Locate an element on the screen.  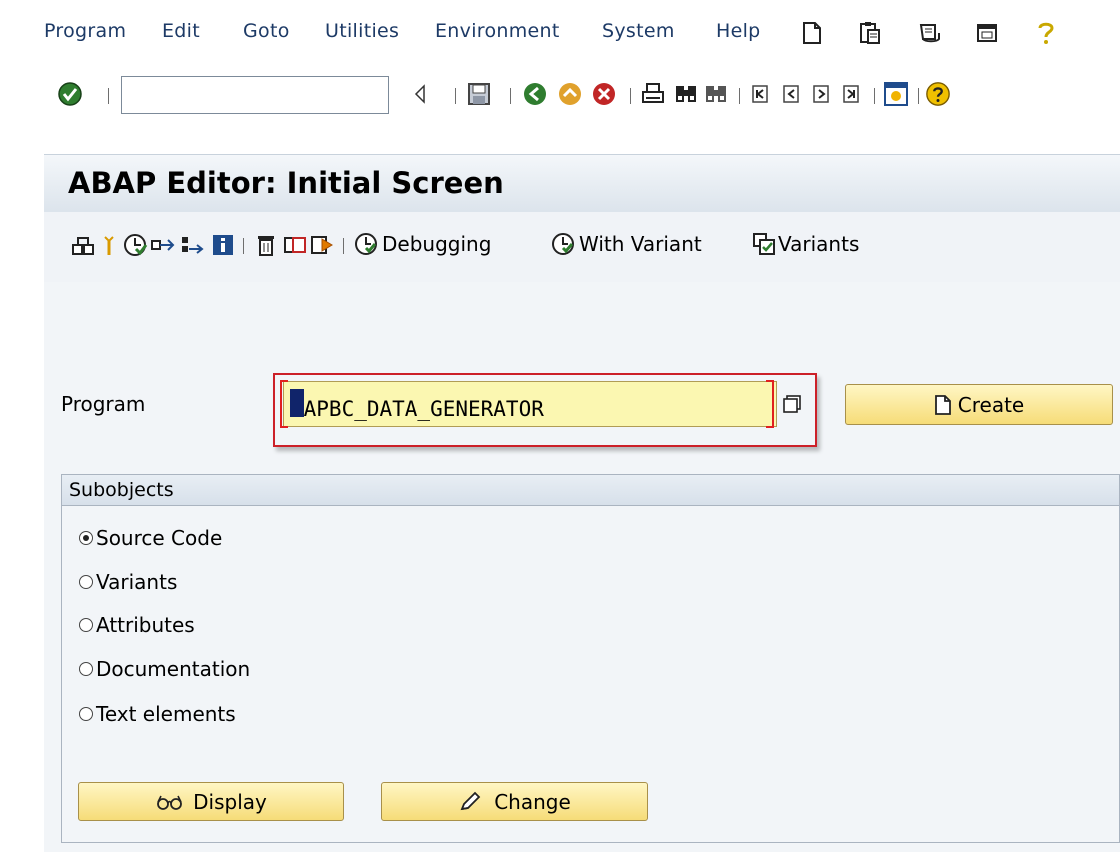
radio-variants: Variants is located at coordinates (128, 582).